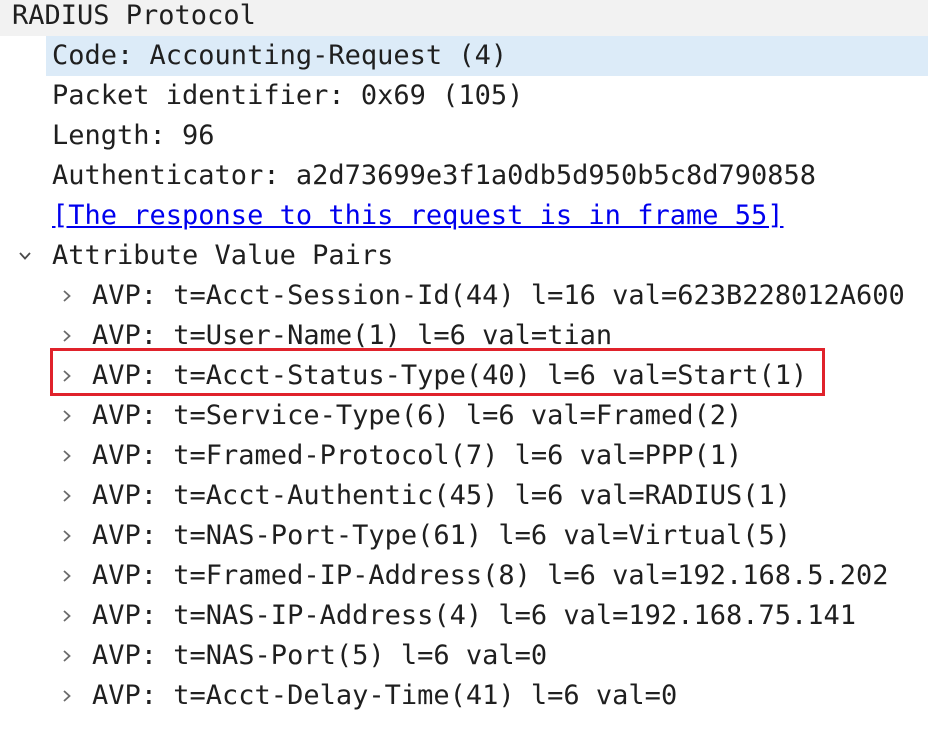  Describe the element at coordinates (25, 256) in the screenshot. I see `chevron-down-icon` at that location.